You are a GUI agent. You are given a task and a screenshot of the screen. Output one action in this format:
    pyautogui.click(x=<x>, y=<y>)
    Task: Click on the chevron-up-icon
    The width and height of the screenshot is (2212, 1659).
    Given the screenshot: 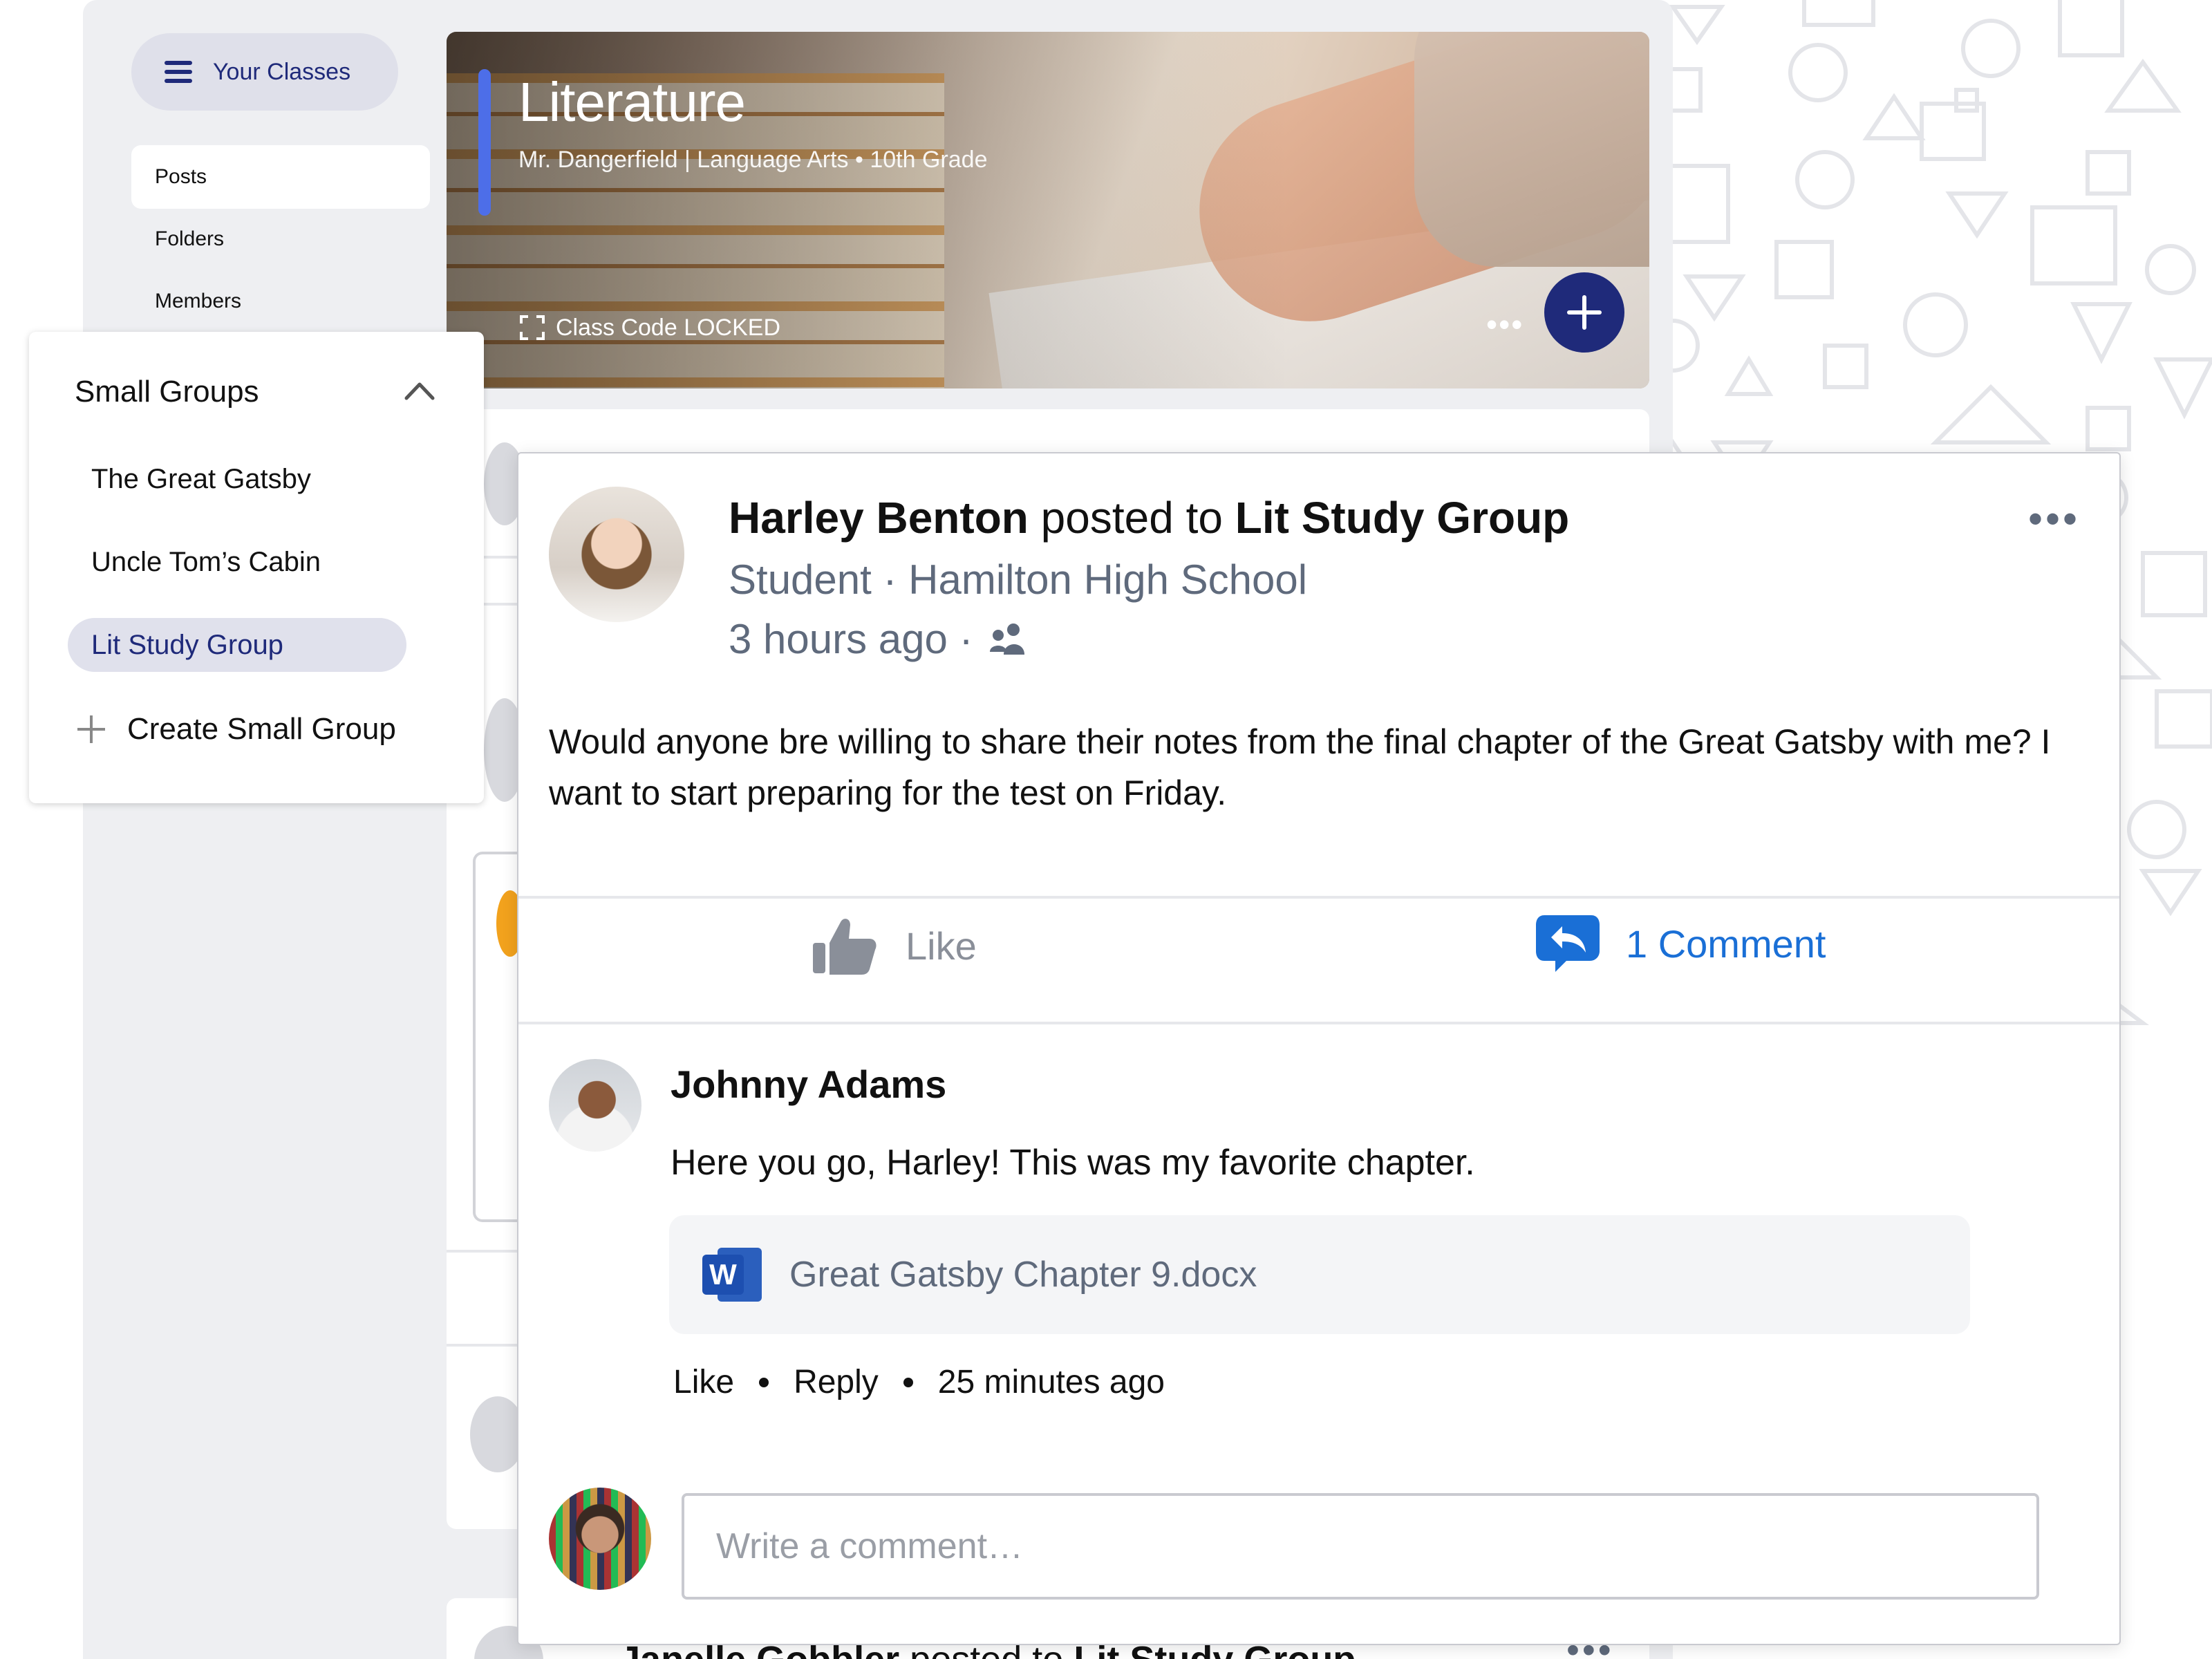 What is the action you would take?
    pyautogui.click(x=419, y=390)
    